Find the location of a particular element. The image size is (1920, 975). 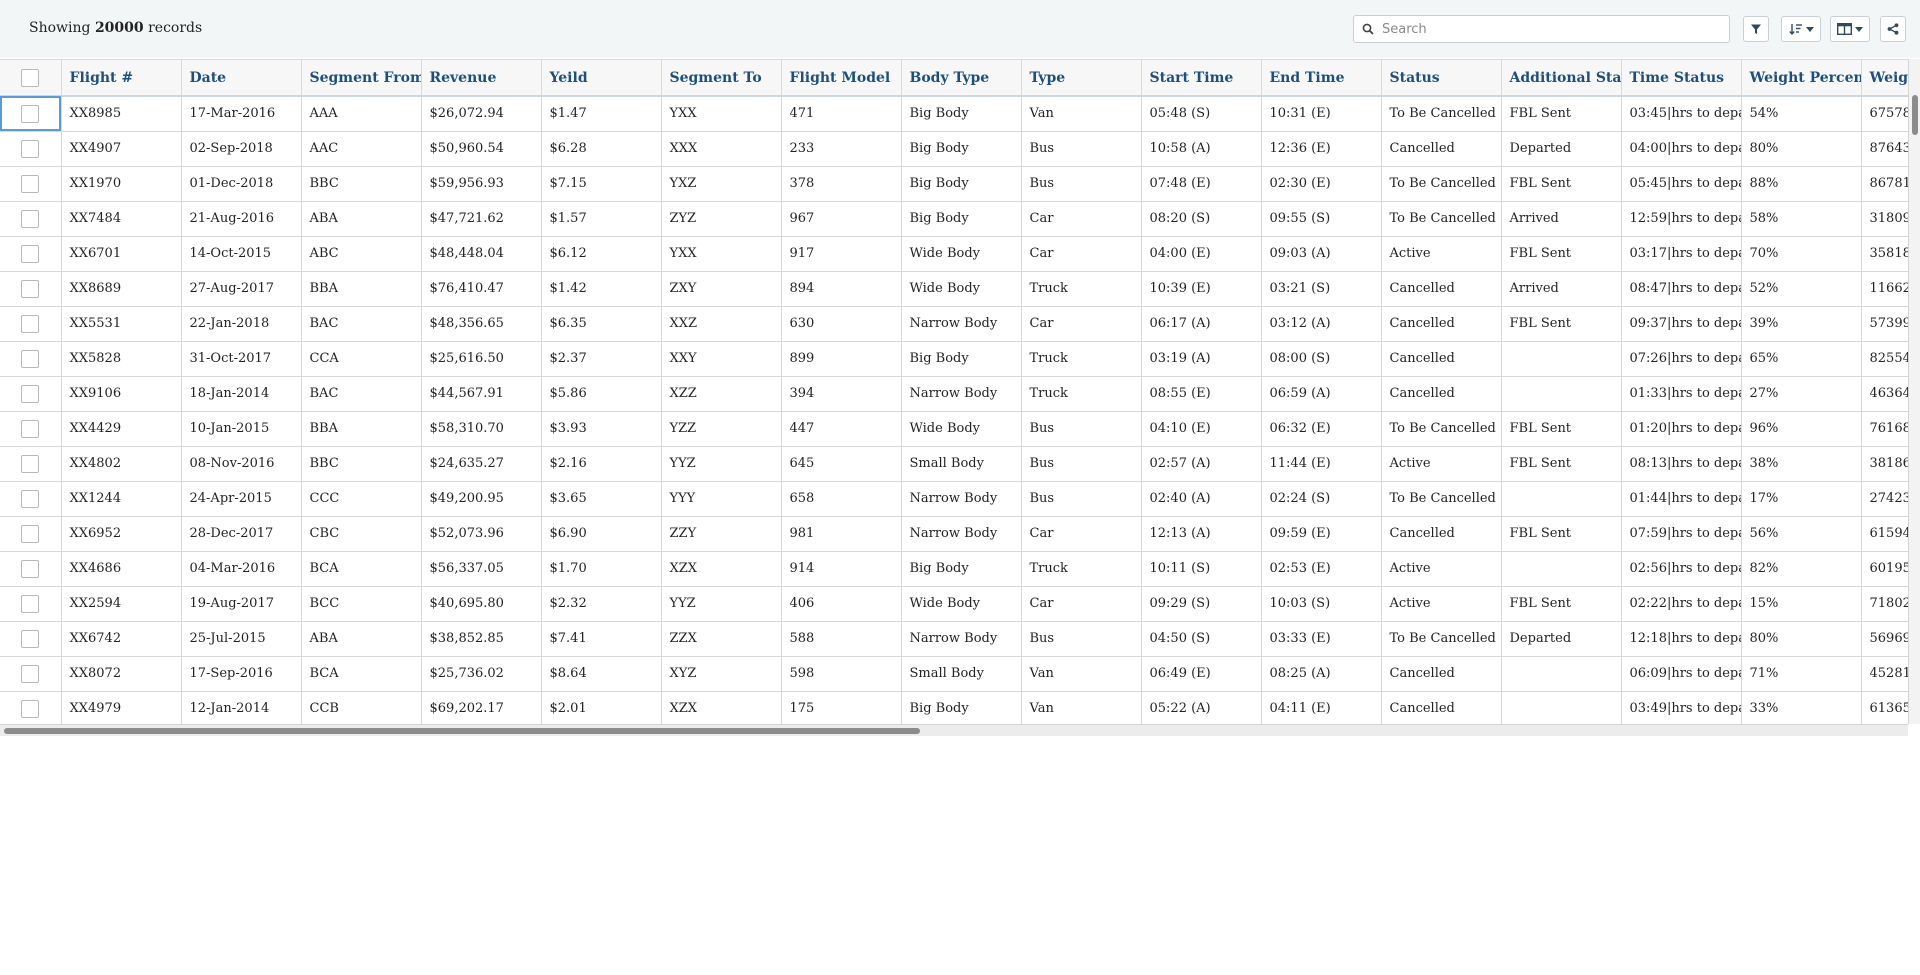

column-header: Revenue is located at coordinates (481, 78).